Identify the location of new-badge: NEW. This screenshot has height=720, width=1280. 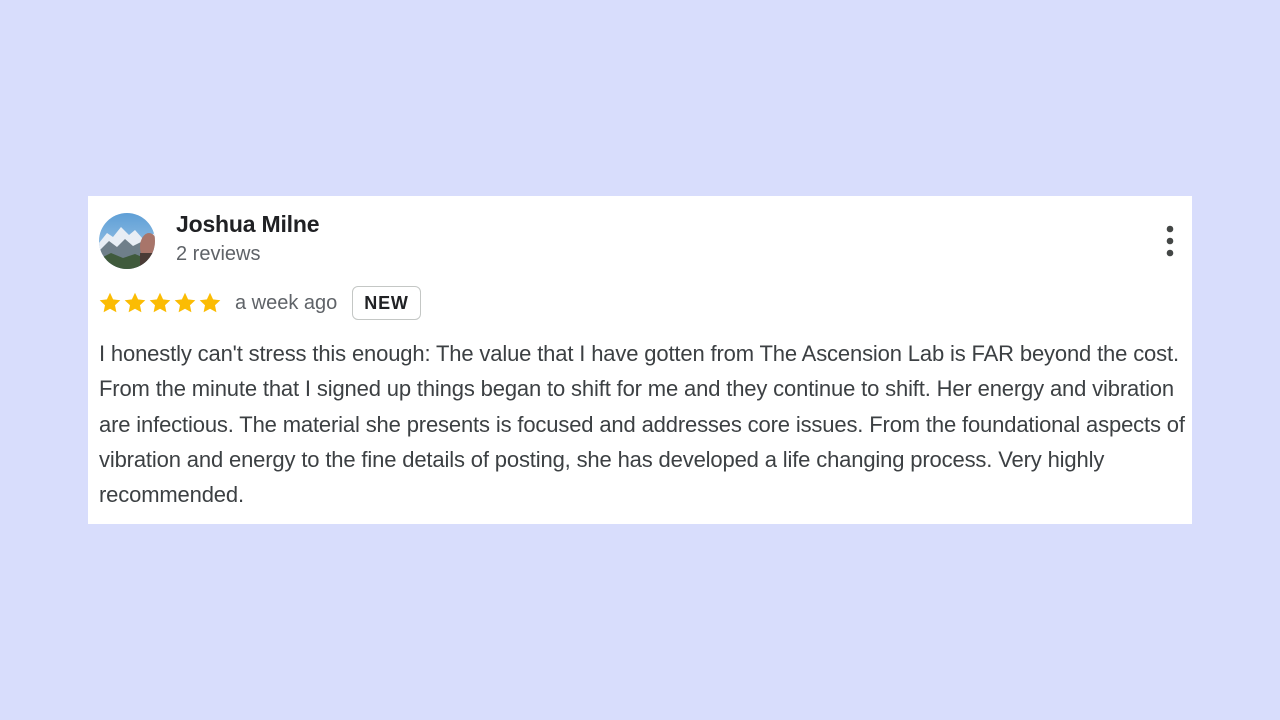
(386, 303).